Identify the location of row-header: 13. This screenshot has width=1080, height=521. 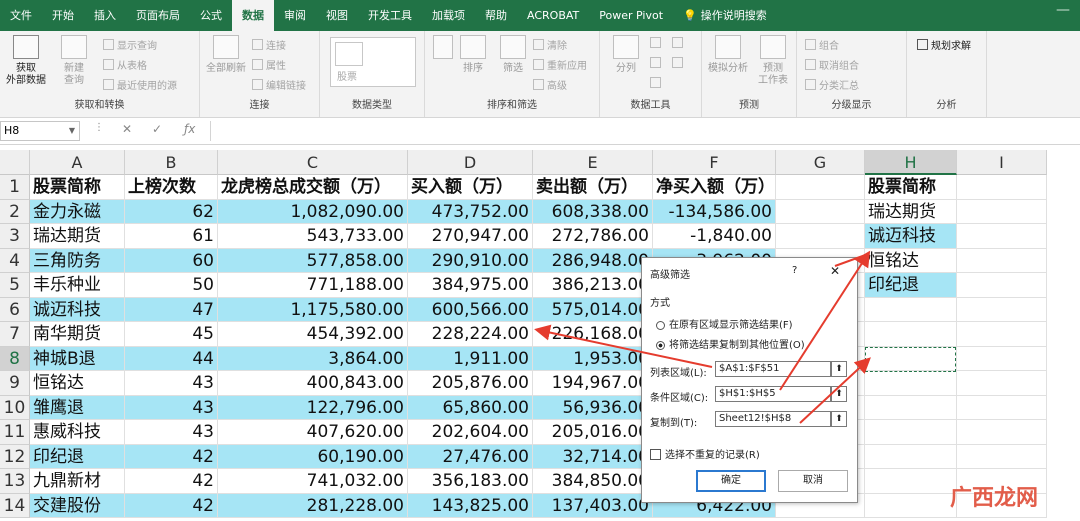
(15, 481).